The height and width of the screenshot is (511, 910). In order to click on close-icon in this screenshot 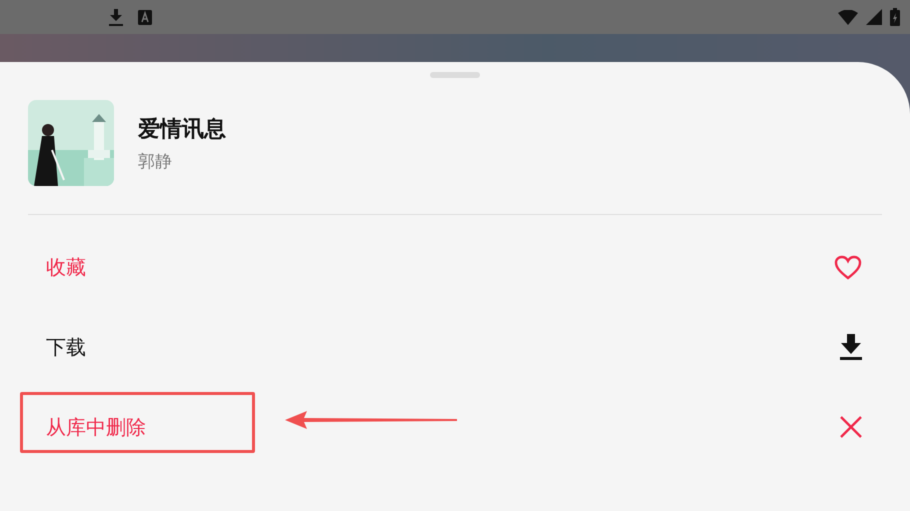, I will do `click(851, 427)`.